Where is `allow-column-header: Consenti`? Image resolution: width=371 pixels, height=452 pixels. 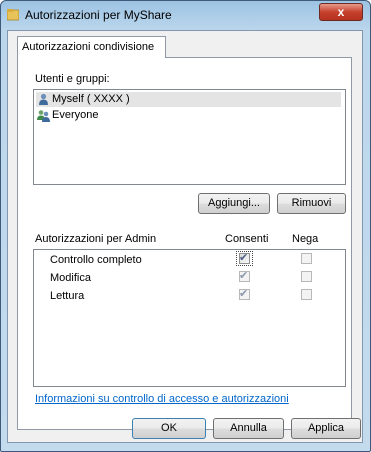 allow-column-header: Consenti is located at coordinates (247, 239).